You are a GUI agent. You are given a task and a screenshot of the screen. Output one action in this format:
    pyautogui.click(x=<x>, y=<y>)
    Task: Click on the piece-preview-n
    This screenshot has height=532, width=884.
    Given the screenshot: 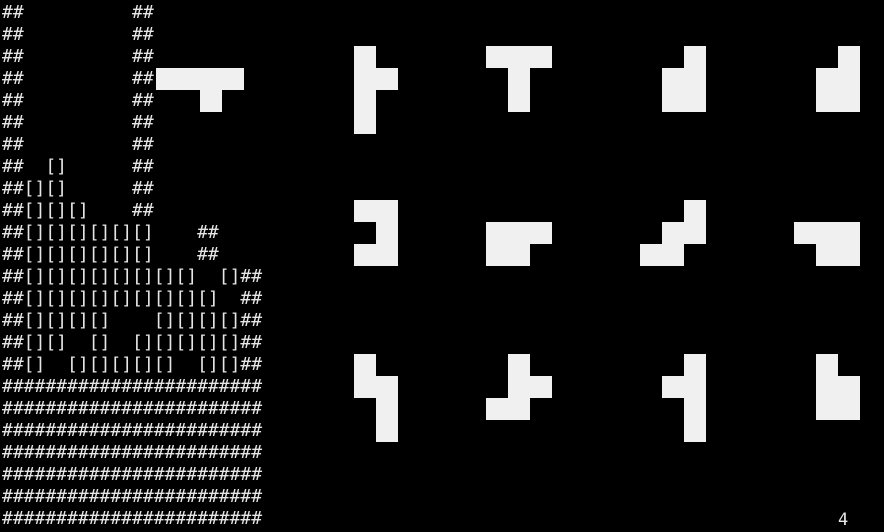 What is the action you would take?
    pyautogui.click(x=387, y=398)
    